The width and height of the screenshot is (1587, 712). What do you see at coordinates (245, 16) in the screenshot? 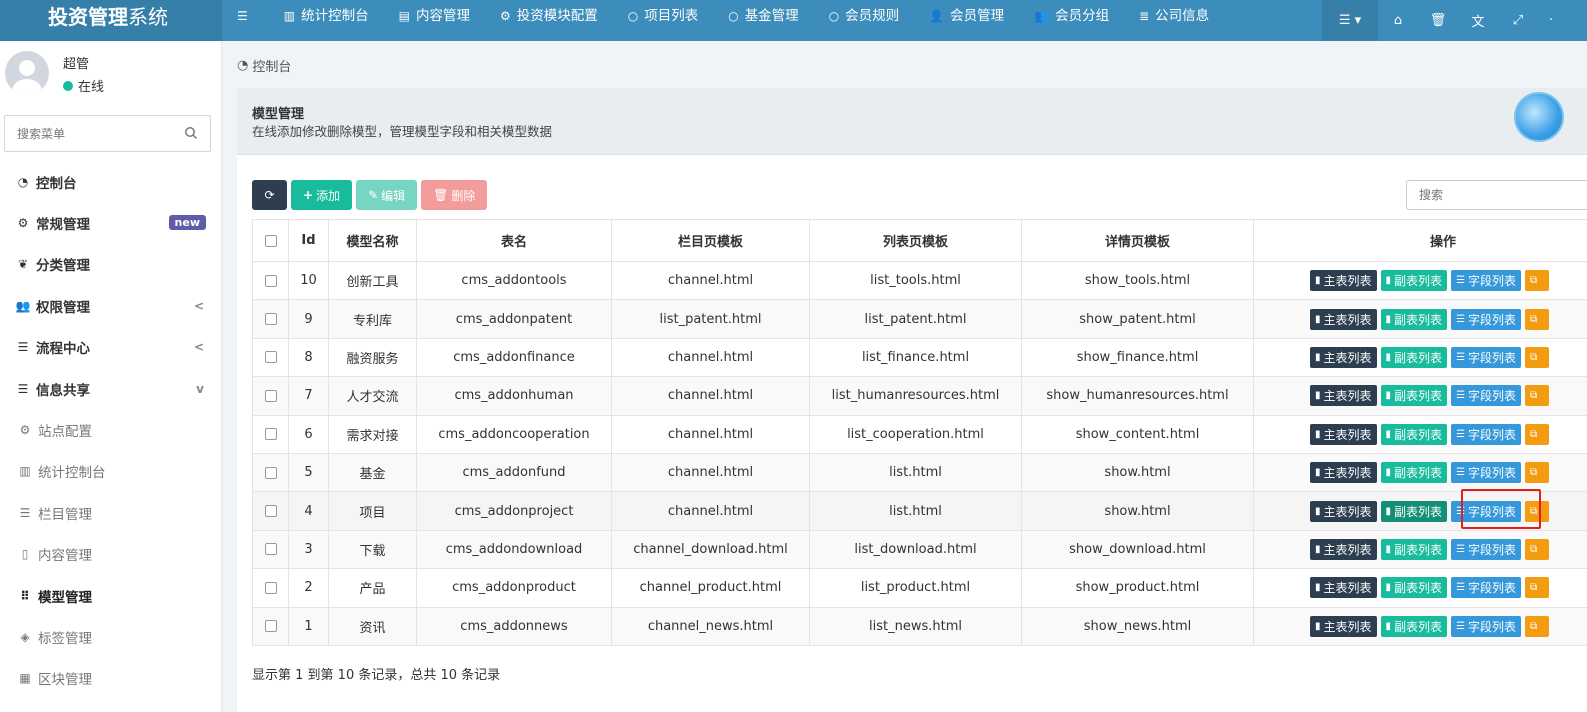
I see `nav-toggle-button: ☰` at bounding box center [245, 16].